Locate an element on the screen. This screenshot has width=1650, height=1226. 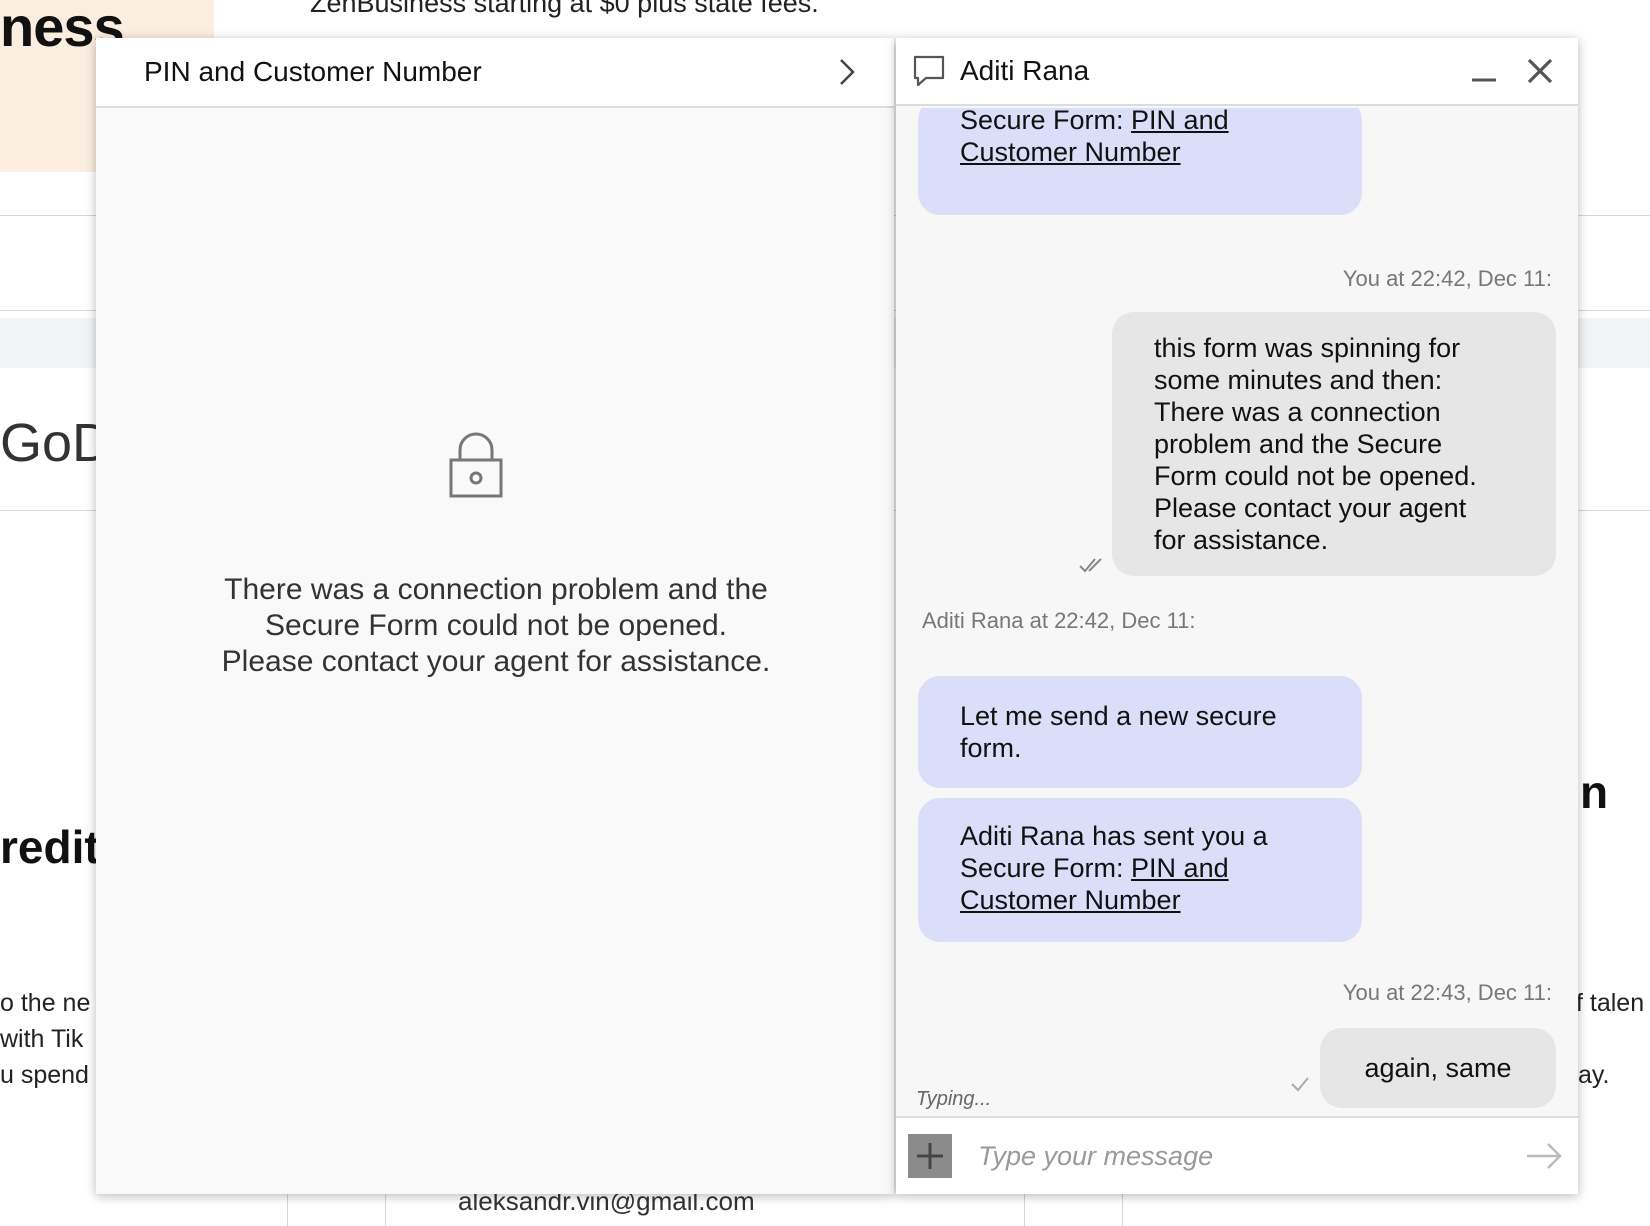
secure-form-header: PIN and Customer Number is located at coordinates (495, 73).